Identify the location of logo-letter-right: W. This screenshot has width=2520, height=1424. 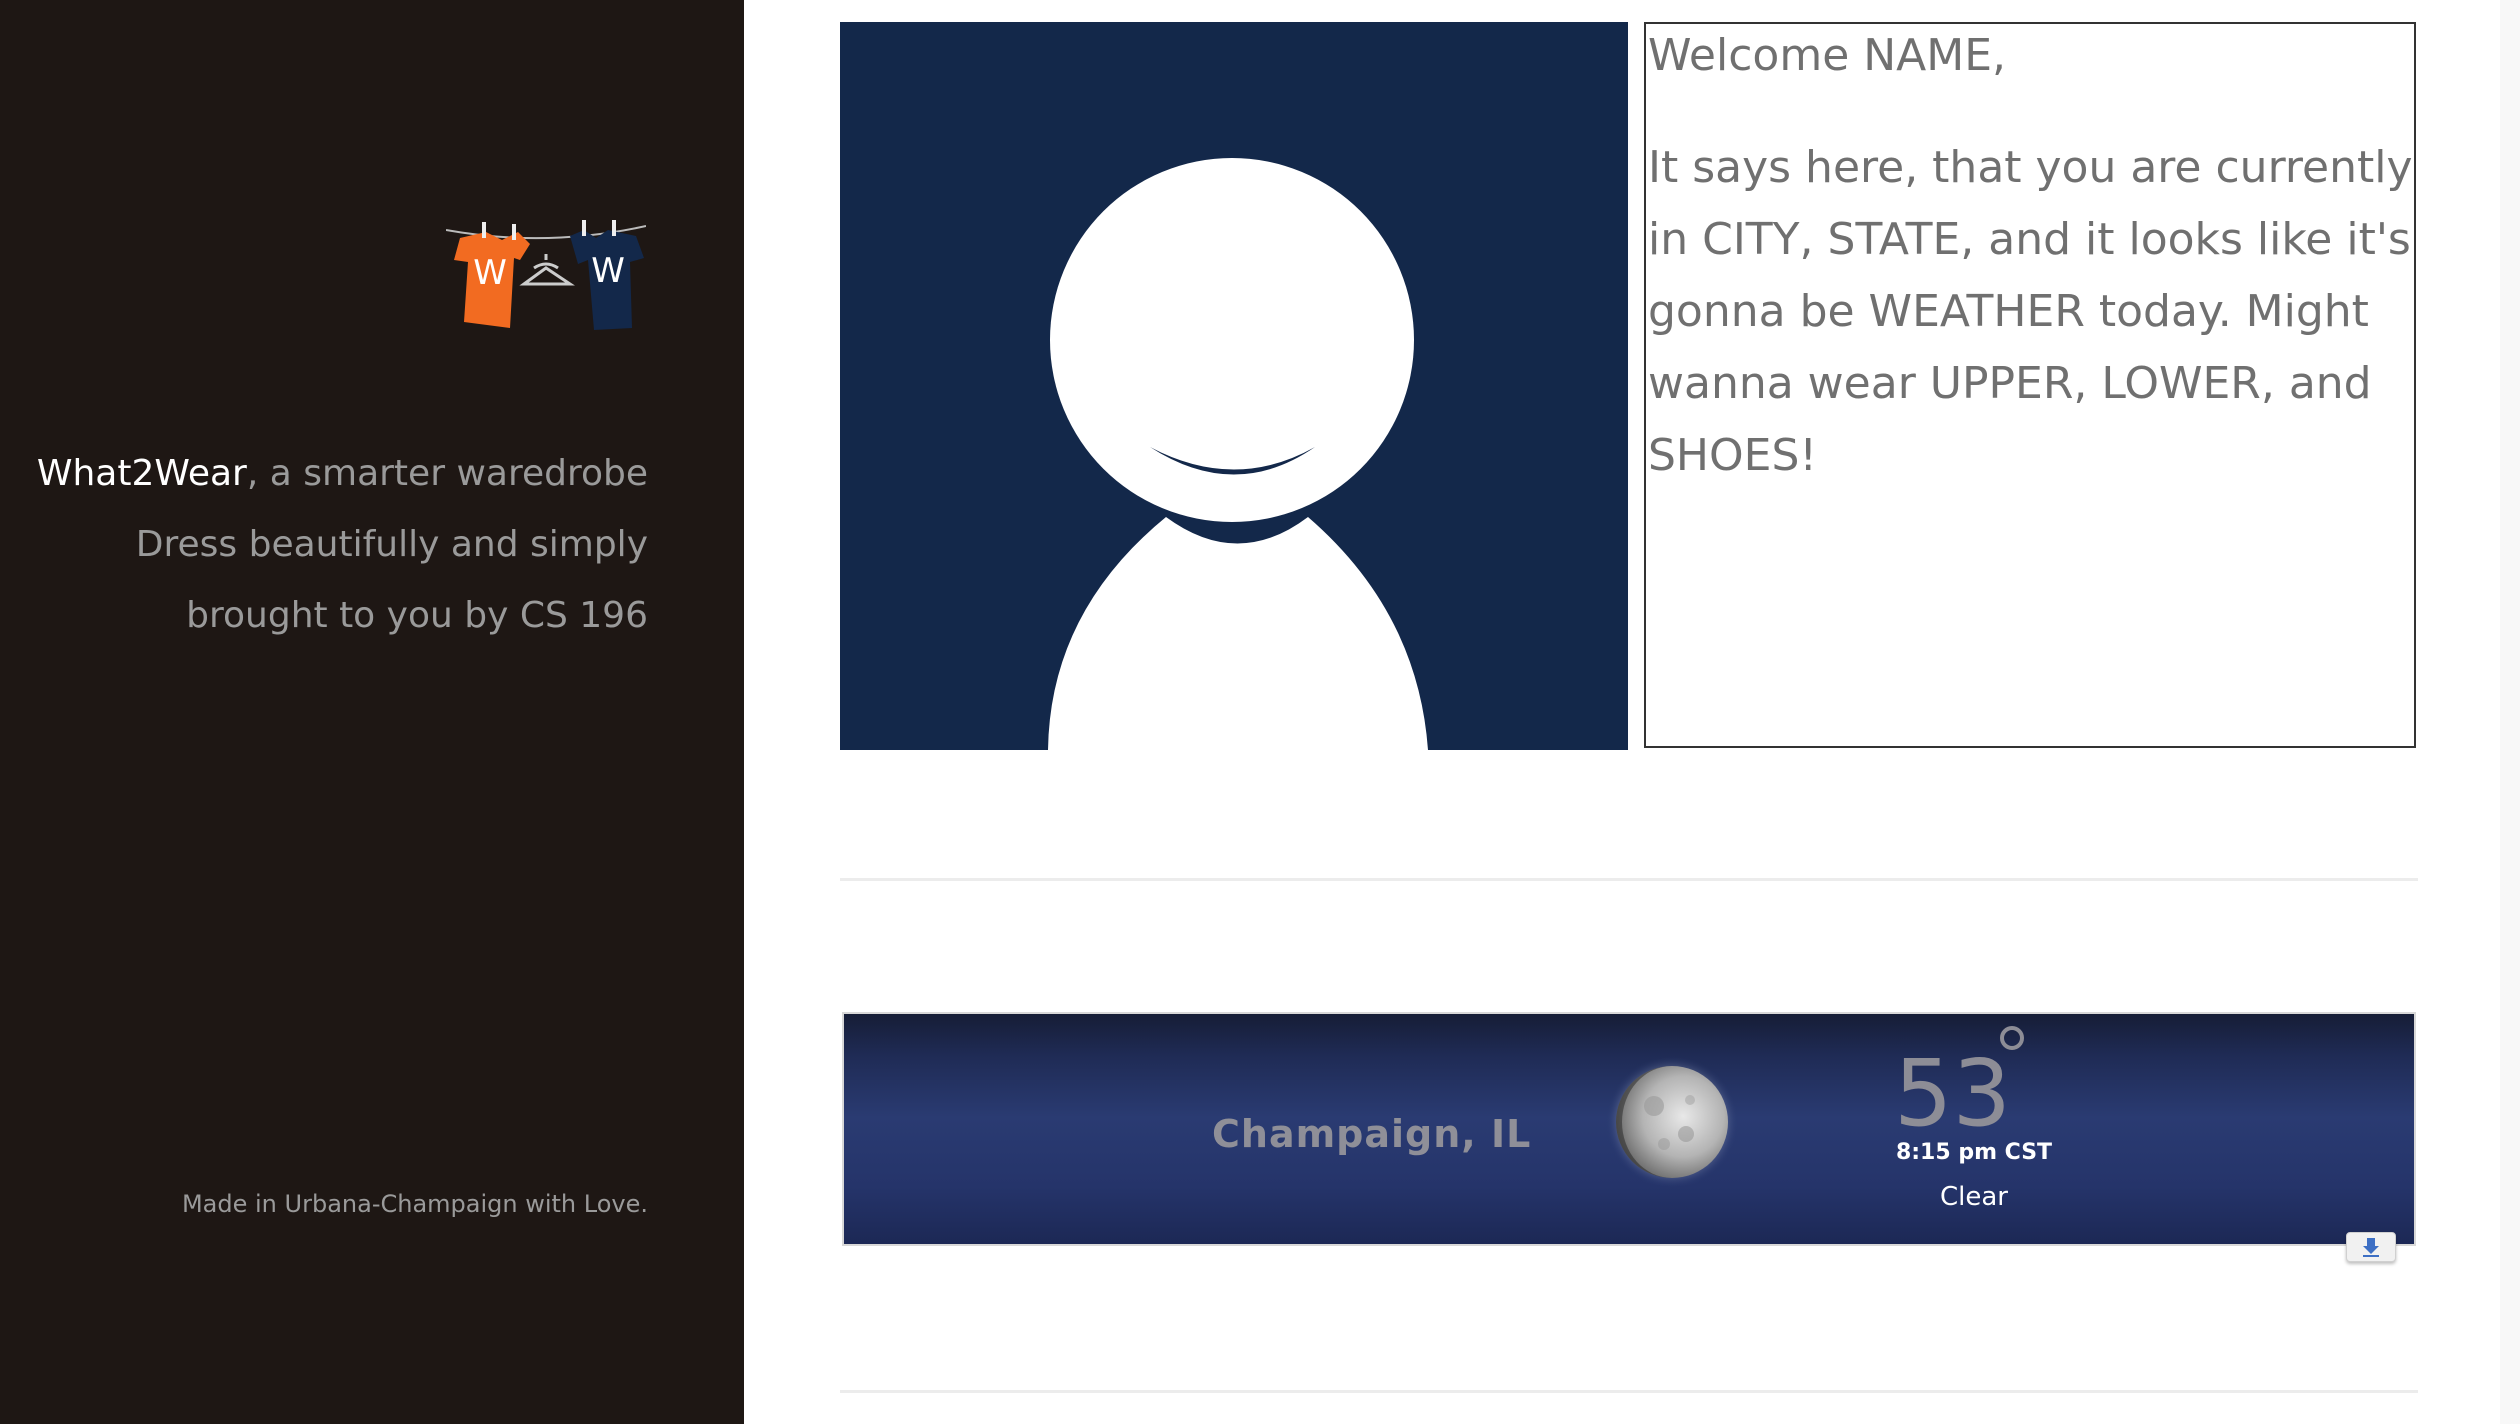
(608, 271).